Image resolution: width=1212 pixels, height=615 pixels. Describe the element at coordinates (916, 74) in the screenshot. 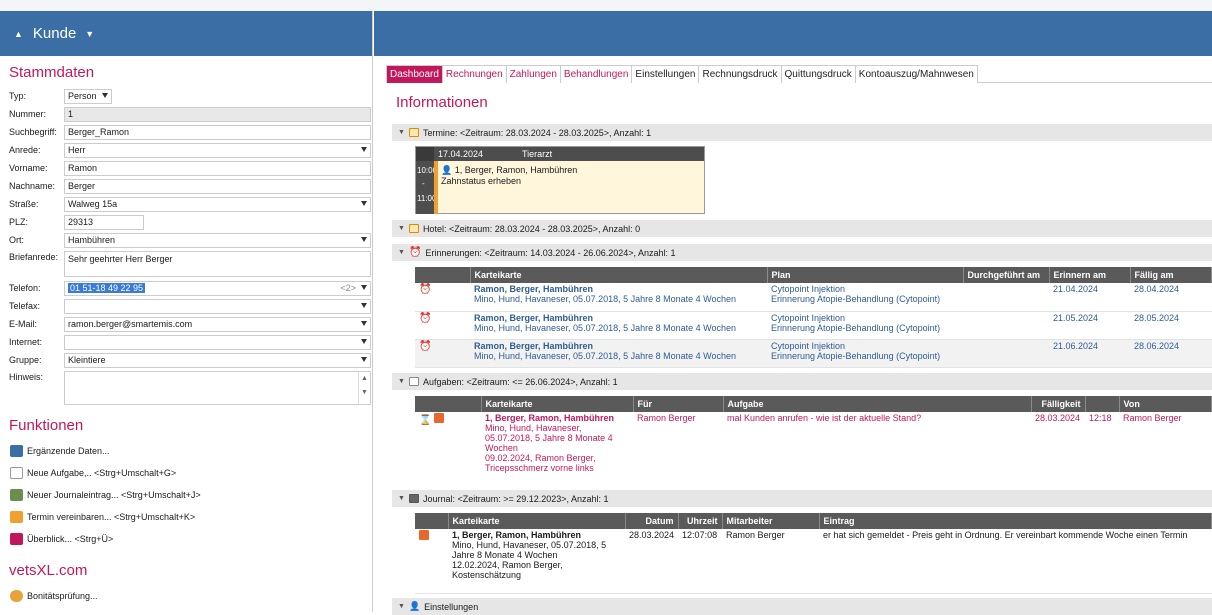

I see `tab-kontoauszug: Kontoauszug/Mahnwesen` at that location.